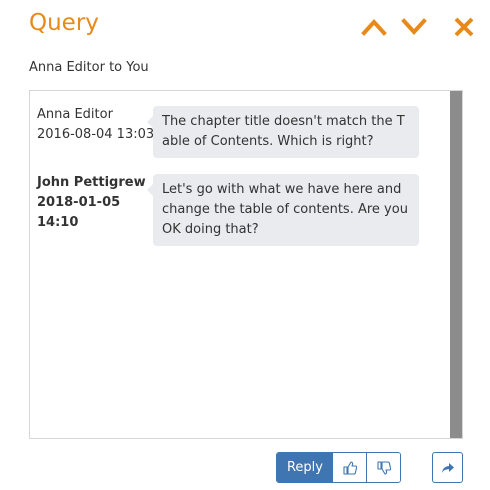 The height and width of the screenshot is (490, 490). I want to click on reply-button-group: Reply, so click(338, 467).